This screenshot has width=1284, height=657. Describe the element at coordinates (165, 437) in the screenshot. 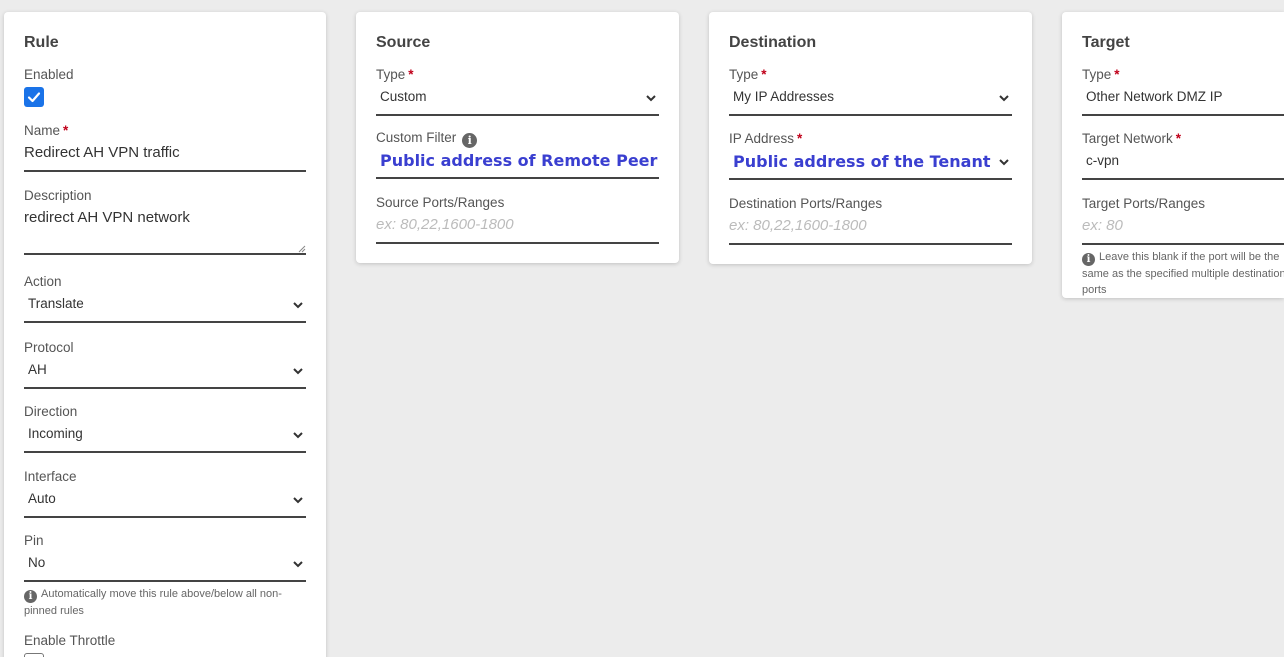

I see `direction-select: Incoming` at that location.